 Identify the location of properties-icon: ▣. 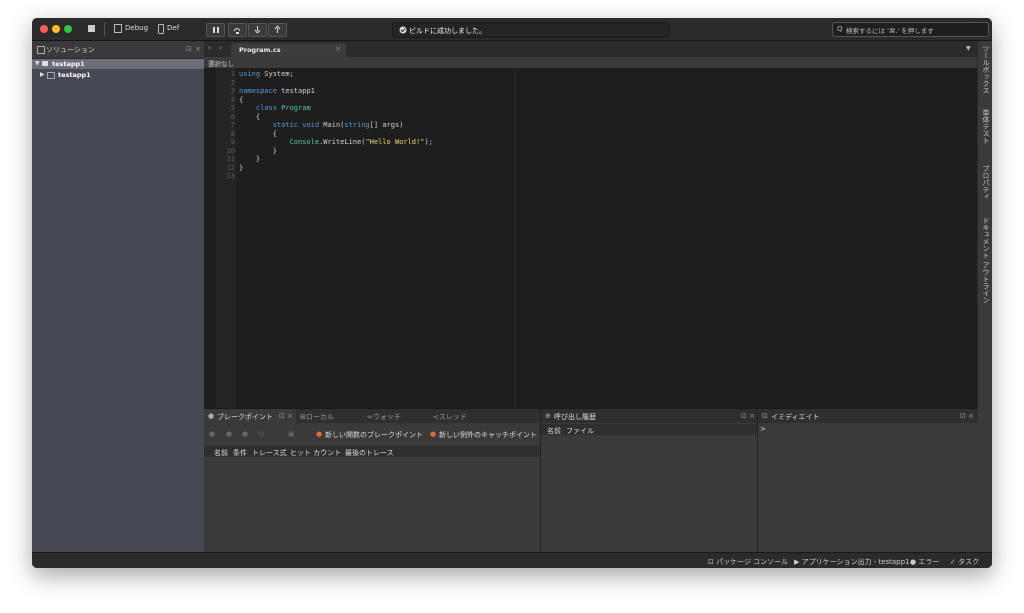
(291, 434).